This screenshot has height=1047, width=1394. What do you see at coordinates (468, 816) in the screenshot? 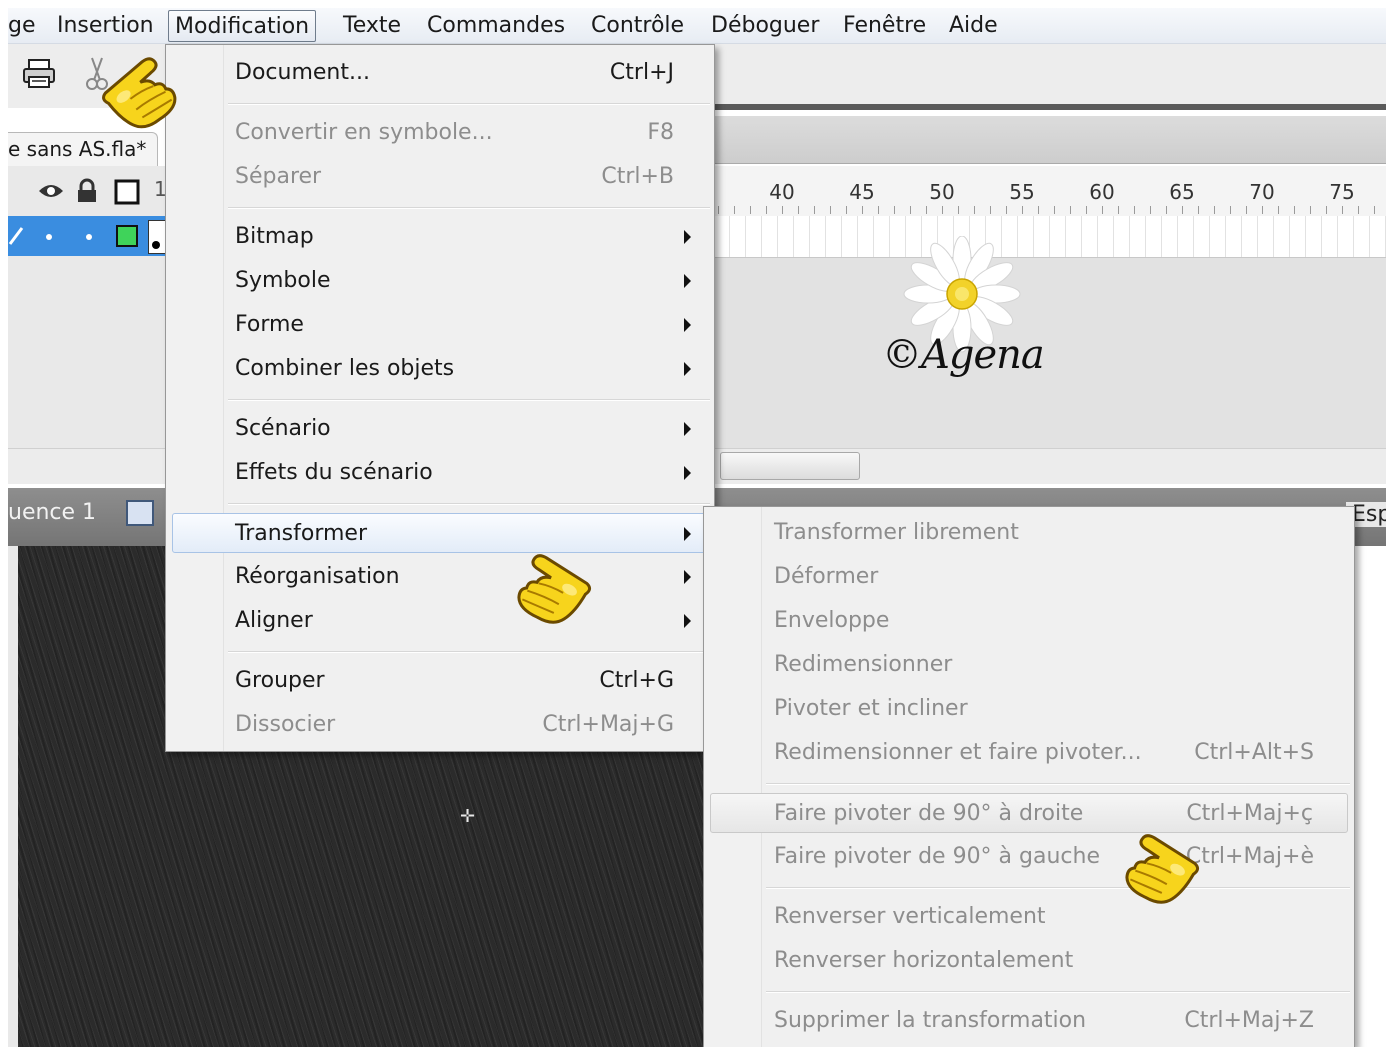
I see `crosshair-cursor-icon: ✛` at bounding box center [468, 816].